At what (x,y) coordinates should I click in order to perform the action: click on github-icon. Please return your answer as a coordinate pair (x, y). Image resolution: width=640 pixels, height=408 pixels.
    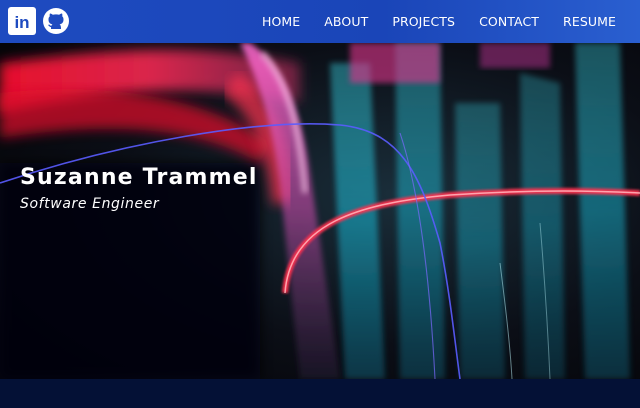
    Looking at the image, I should click on (56, 21).